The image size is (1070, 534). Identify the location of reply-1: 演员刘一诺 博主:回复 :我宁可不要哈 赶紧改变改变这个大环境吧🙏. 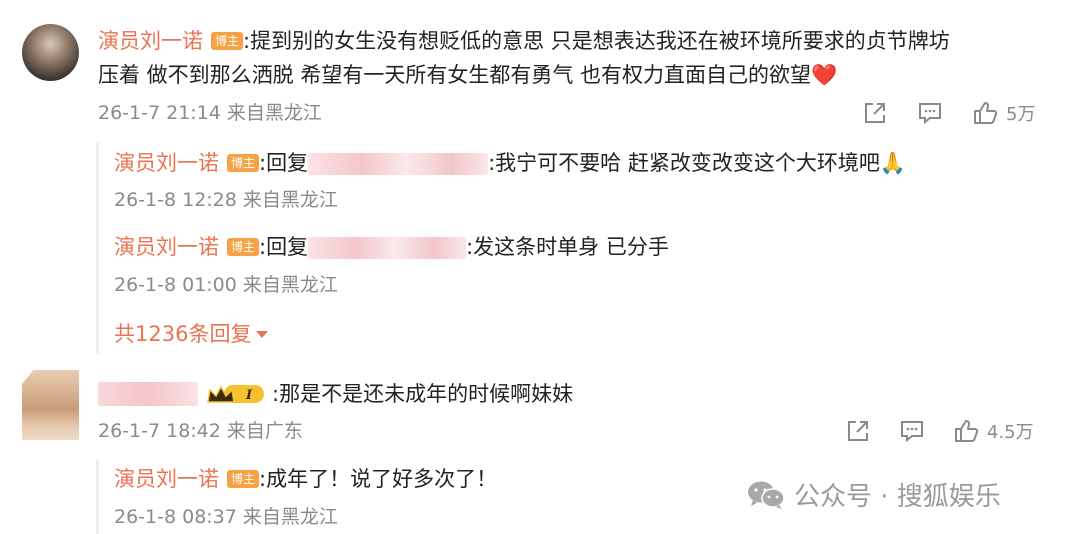
(579, 163).